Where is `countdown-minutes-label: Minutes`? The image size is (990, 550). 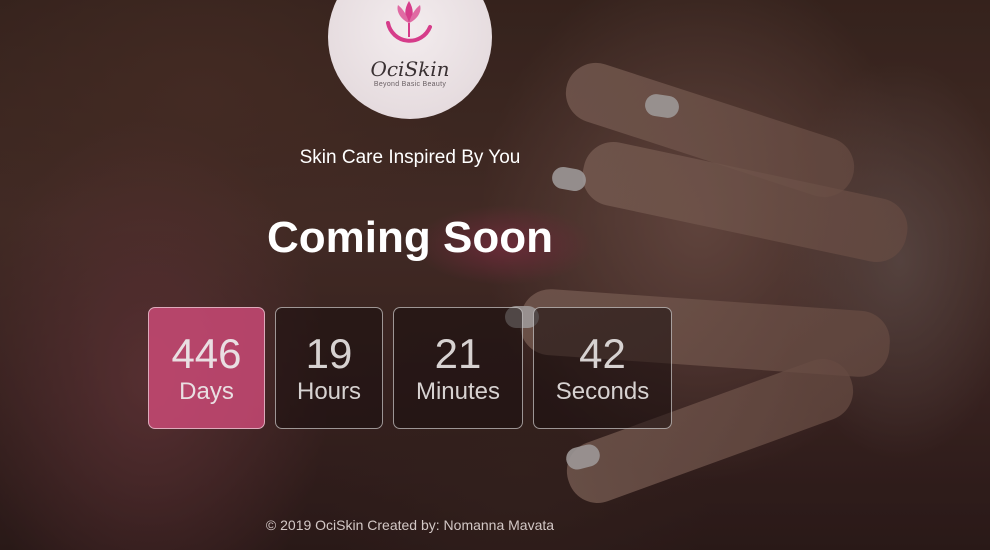 countdown-minutes-label: Minutes is located at coordinates (458, 391).